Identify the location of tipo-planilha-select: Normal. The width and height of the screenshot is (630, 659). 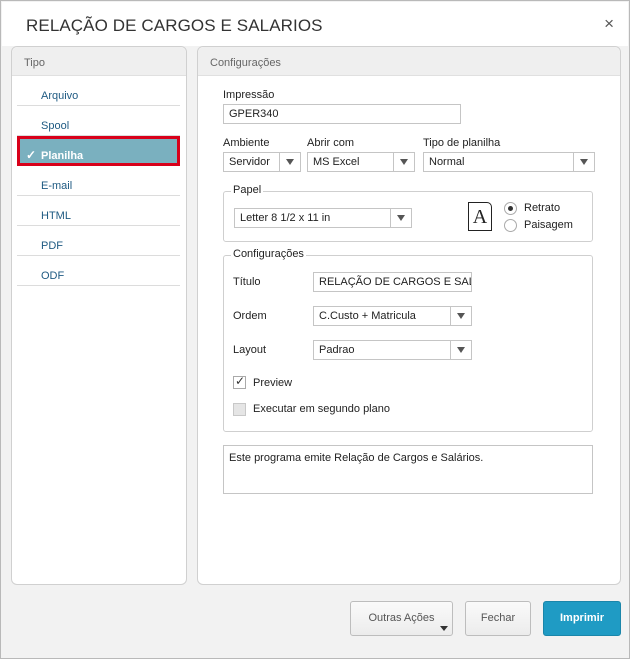
(509, 162).